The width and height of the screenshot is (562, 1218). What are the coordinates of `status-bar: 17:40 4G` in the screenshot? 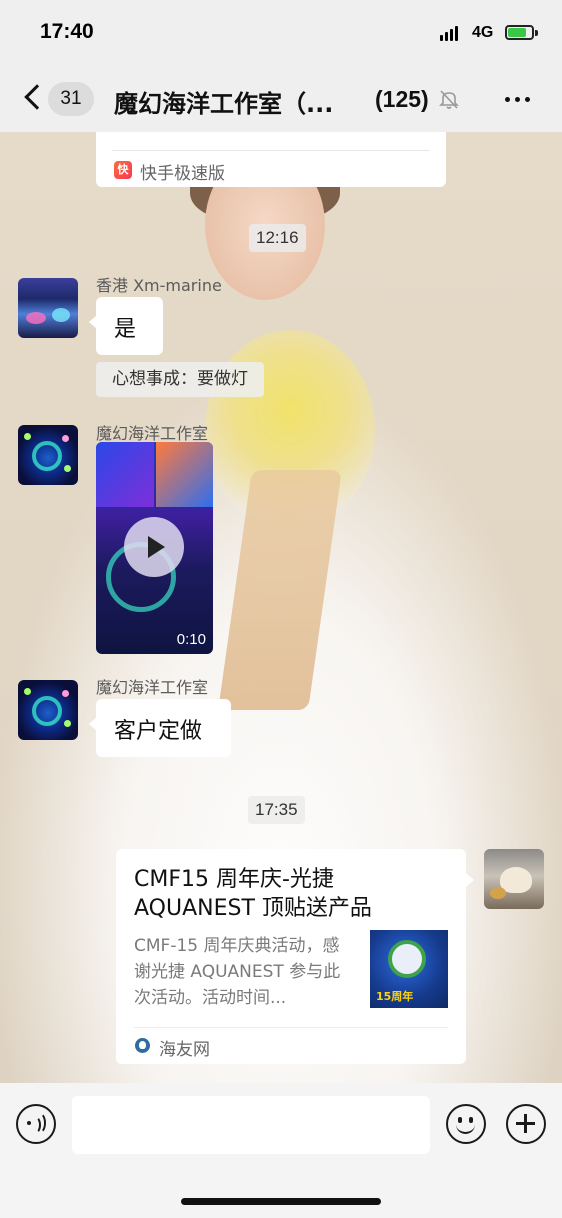 It's located at (281, 34).